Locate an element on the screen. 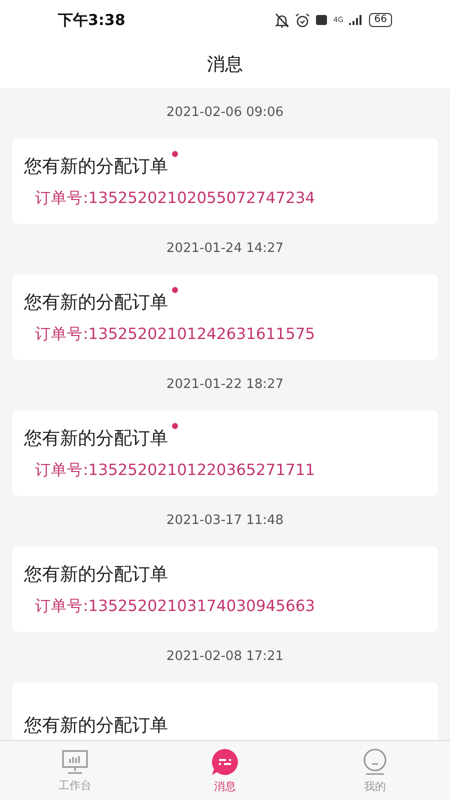 The width and height of the screenshot is (450, 800). message-card: 您有新的分配订单 订单号:13525202101220365271711 is located at coordinates (225, 453).